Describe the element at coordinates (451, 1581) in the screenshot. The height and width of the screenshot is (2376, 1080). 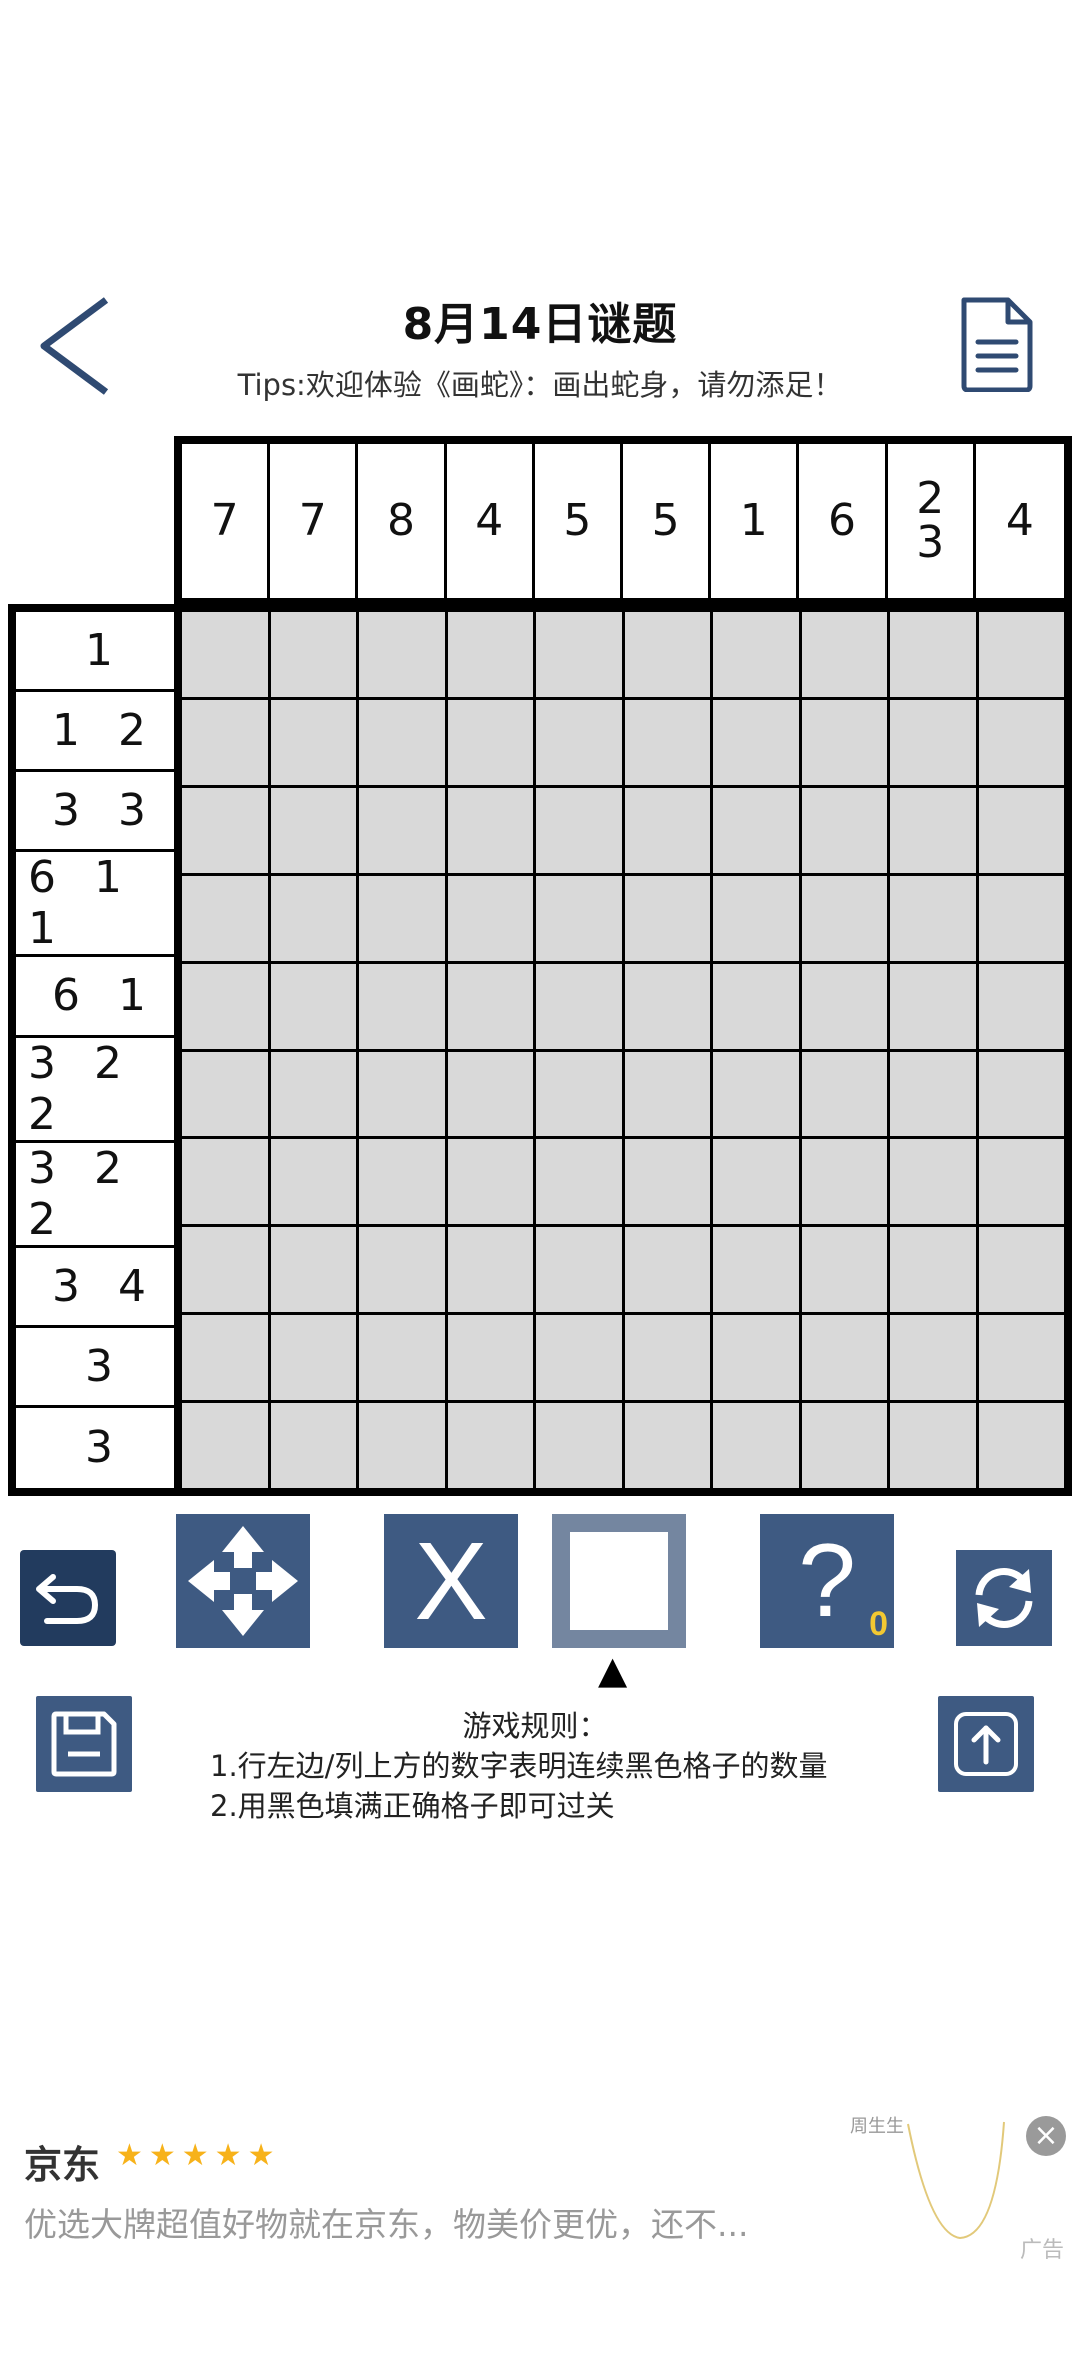
I see `mark-x-button: X` at that location.